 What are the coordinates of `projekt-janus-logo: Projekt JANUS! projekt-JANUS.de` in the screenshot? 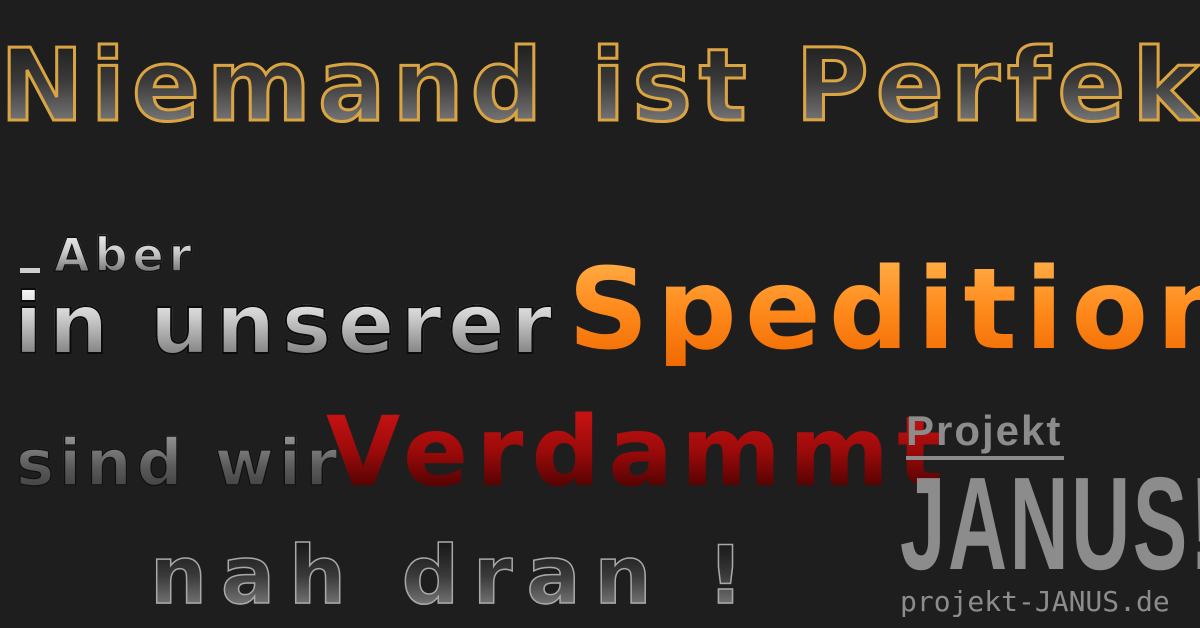 It's located at (1050, 515).